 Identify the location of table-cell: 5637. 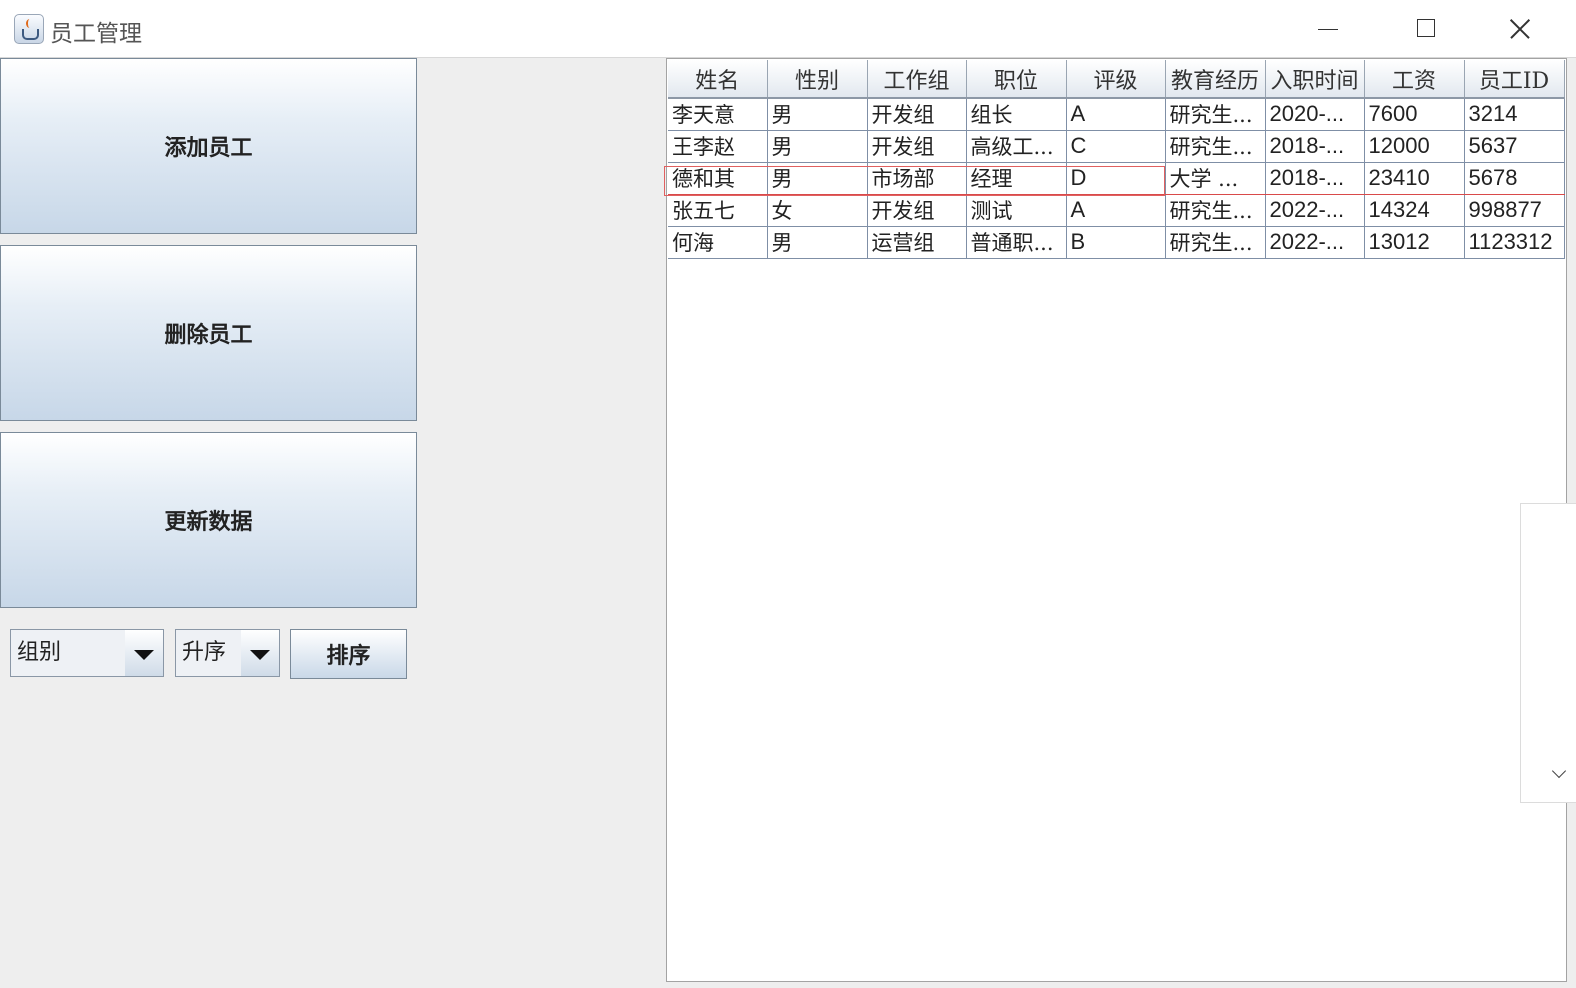
(1514, 146).